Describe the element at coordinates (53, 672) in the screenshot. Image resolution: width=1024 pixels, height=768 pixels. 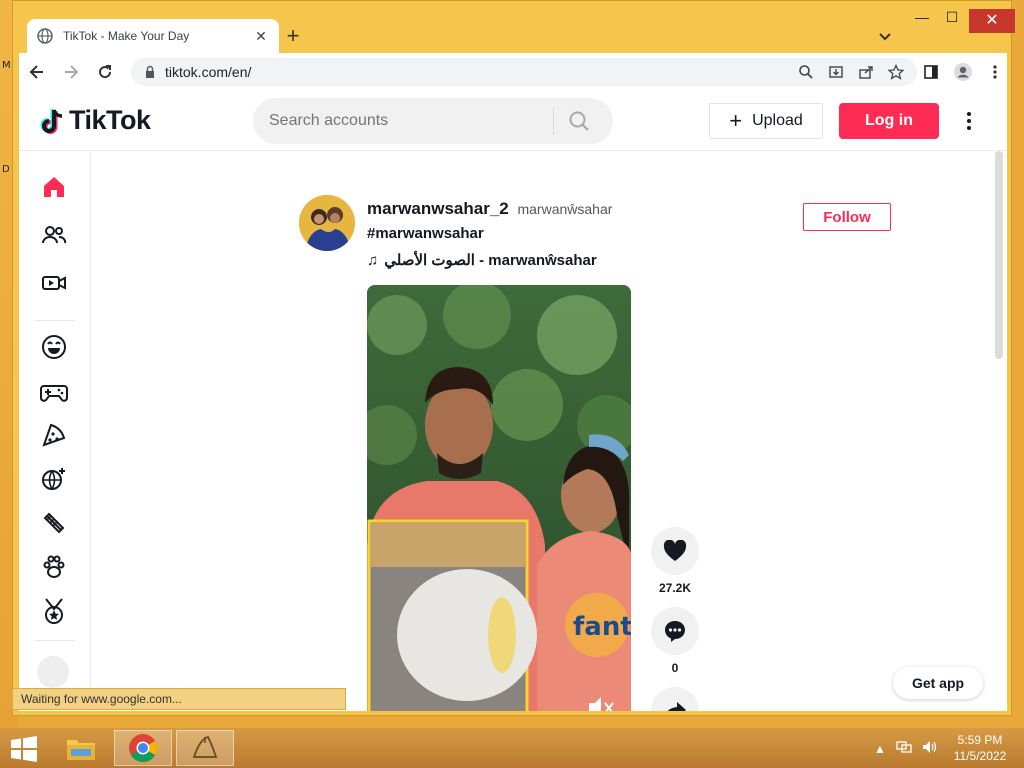
I see `sidebar-avatar-placeholder` at that location.